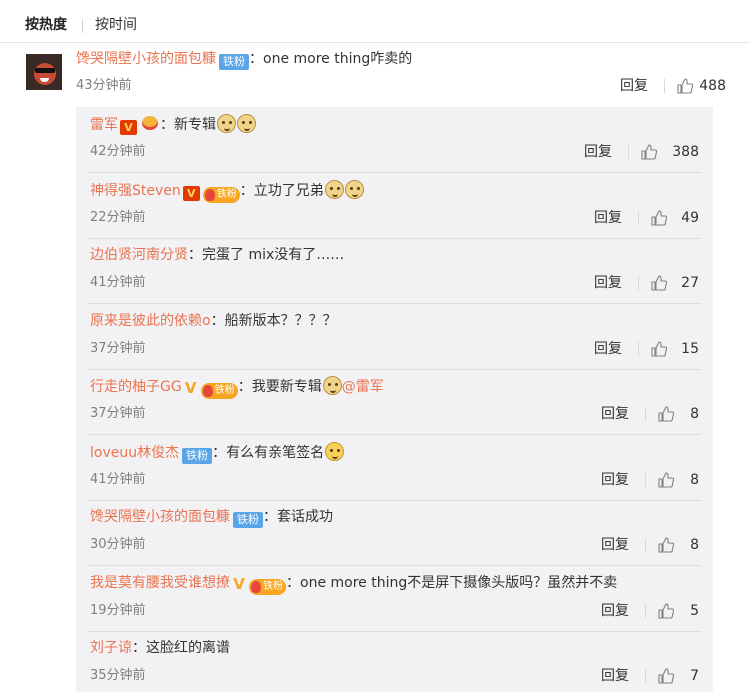 Image resolution: width=750 pixels, height=692 pixels. What do you see at coordinates (213, 321) in the screenshot?
I see `reply-line: 原来是彼此的依赖o：船新版本？？？？` at bounding box center [213, 321].